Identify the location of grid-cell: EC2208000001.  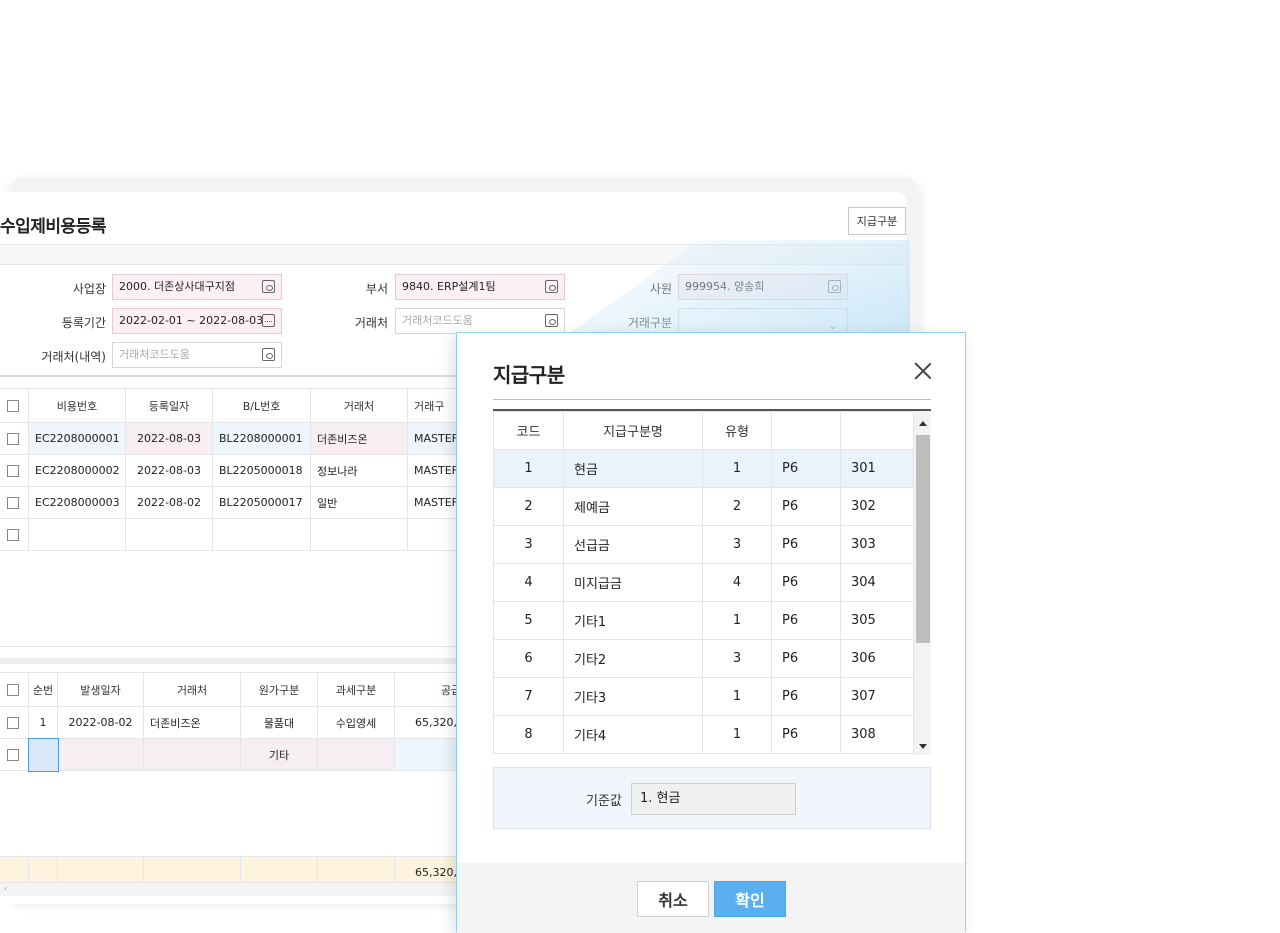
(77, 438).